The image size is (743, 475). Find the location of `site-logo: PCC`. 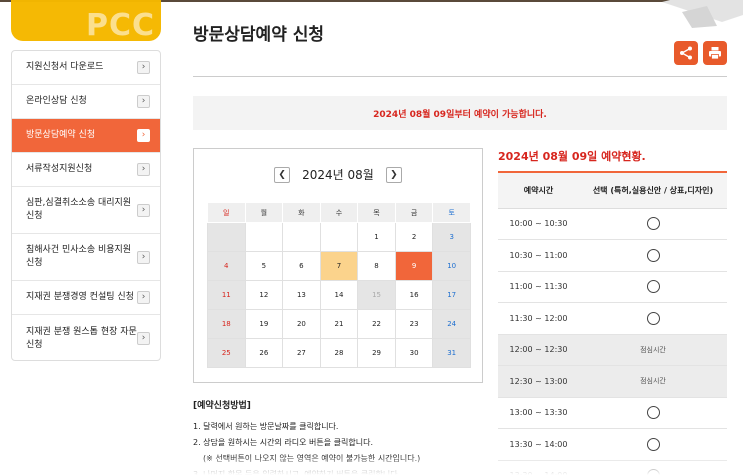

site-logo: PCC is located at coordinates (86, 21).